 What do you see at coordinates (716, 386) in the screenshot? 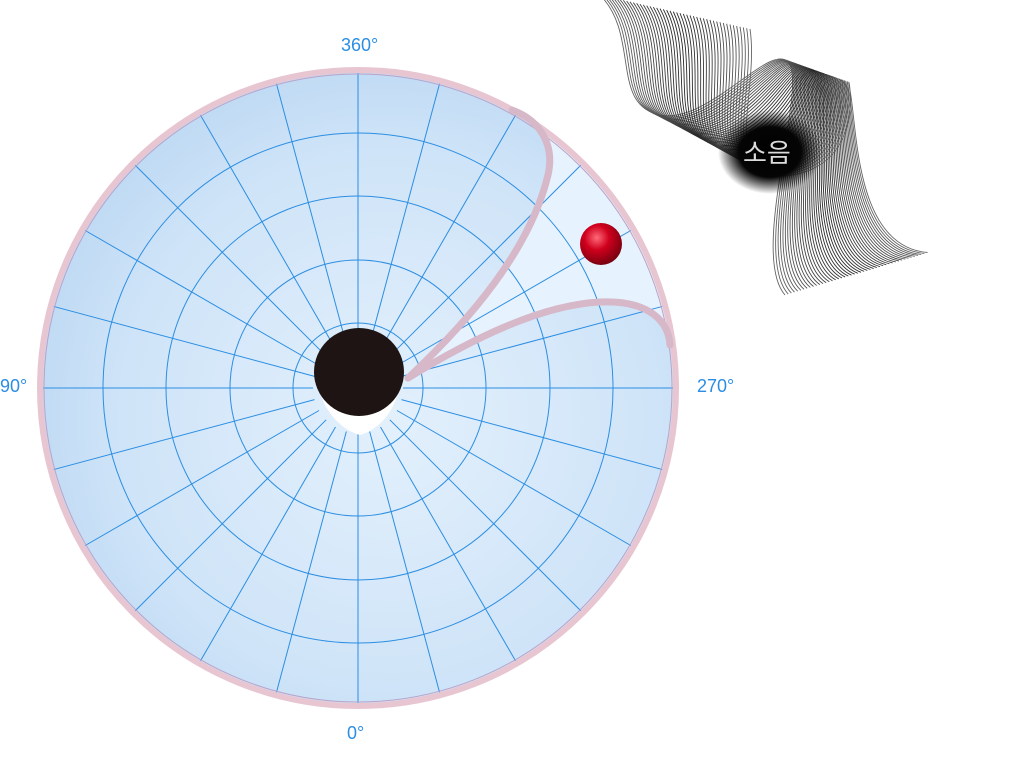
I see `angle-label-right: 270°` at bounding box center [716, 386].